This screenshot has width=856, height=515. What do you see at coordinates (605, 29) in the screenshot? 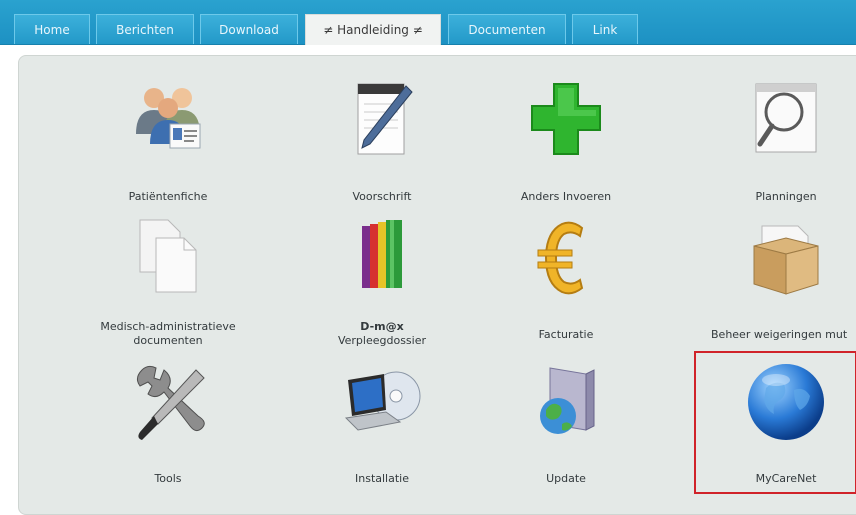
I see `tab-link: Link` at bounding box center [605, 29].